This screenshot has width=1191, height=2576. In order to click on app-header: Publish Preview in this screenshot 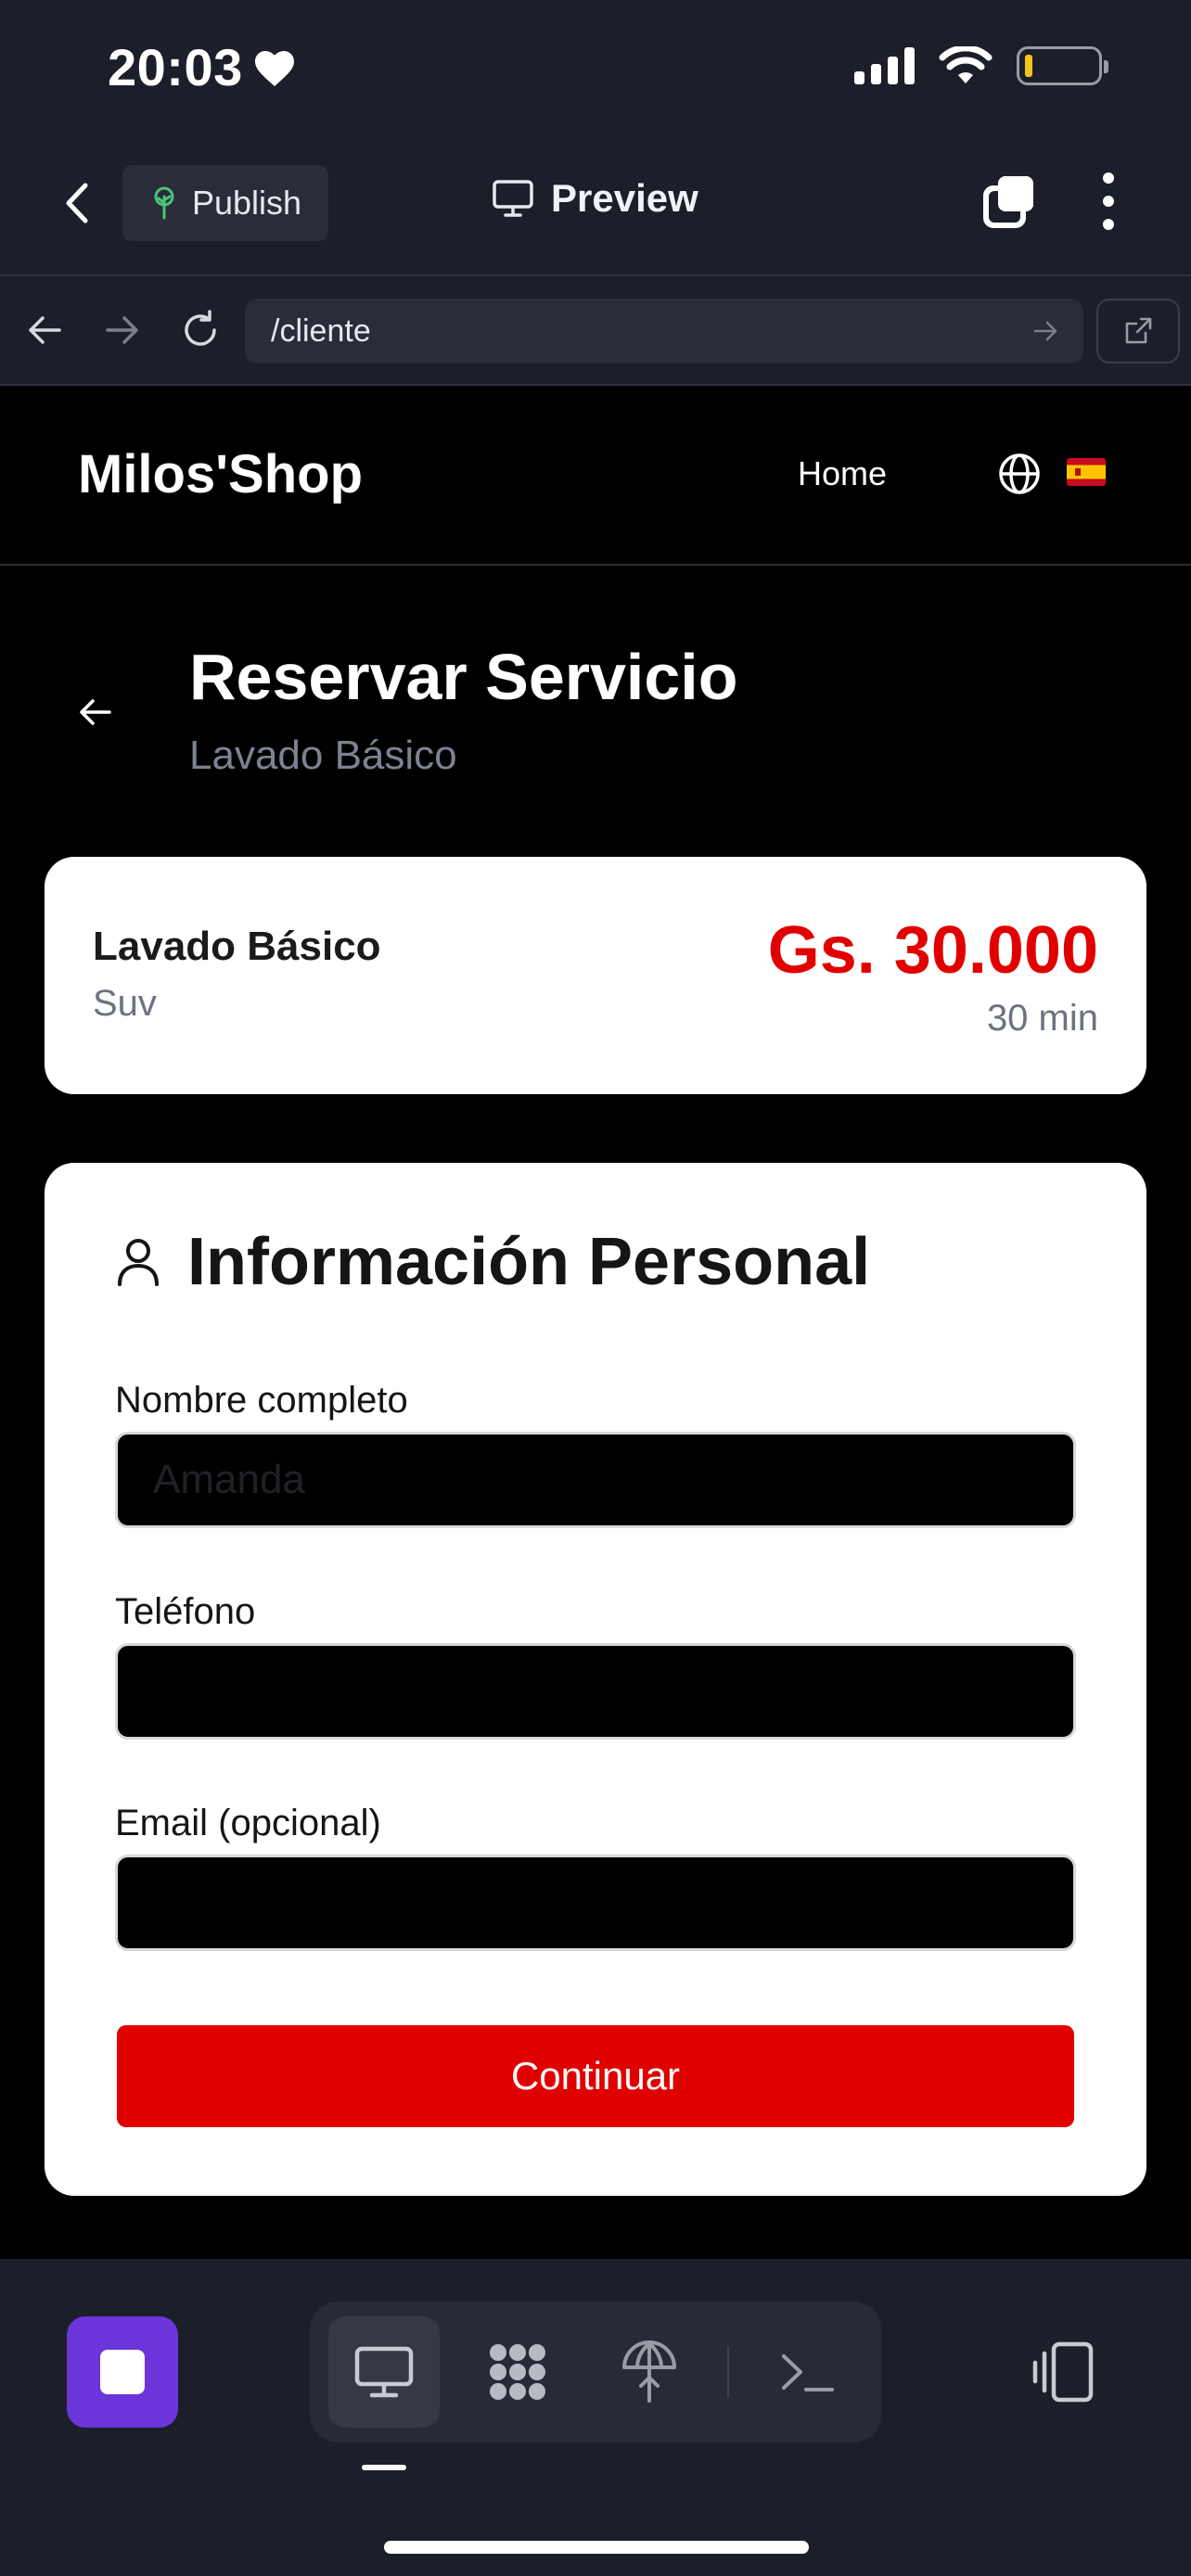, I will do `click(595, 207)`.